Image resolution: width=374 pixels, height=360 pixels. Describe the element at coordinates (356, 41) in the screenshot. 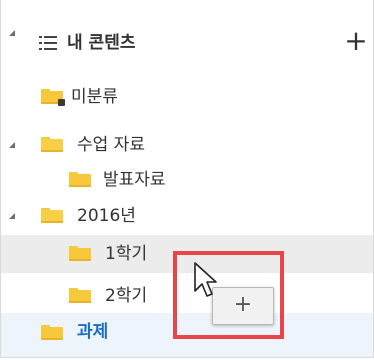

I see `add-content-button: +` at that location.